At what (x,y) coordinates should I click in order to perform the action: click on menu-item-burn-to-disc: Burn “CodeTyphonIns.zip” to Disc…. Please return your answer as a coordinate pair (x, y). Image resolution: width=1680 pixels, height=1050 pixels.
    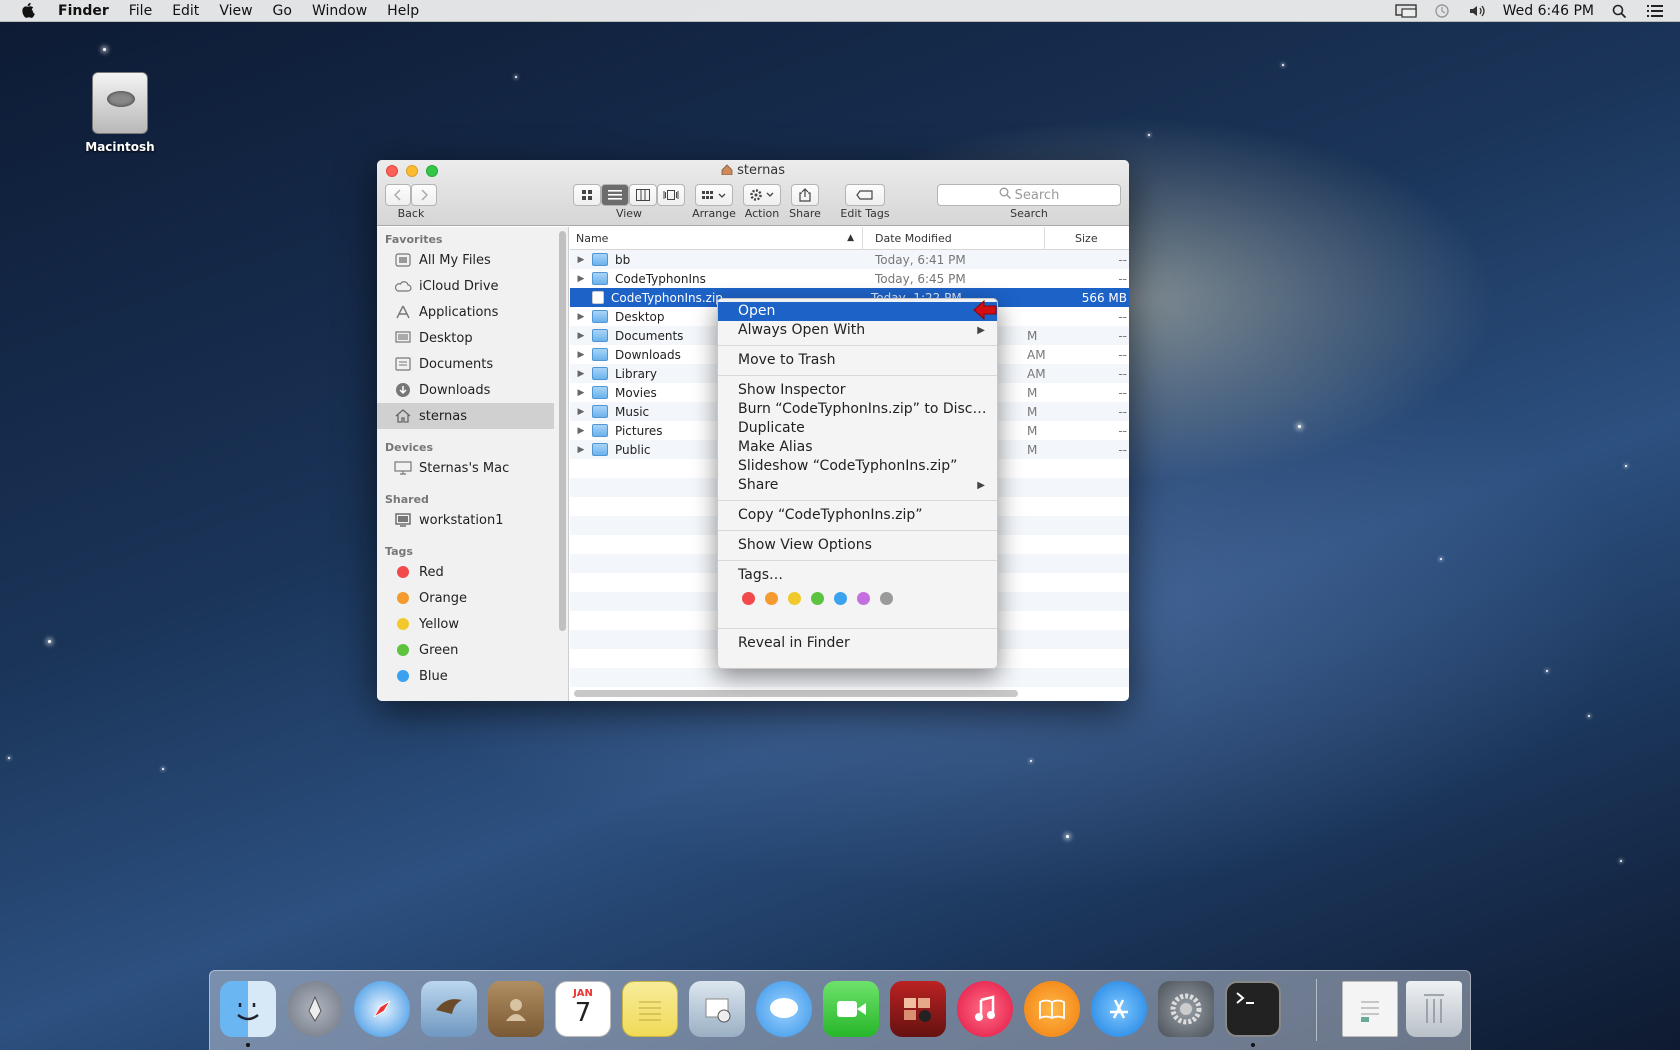
    Looking at the image, I should click on (857, 409).